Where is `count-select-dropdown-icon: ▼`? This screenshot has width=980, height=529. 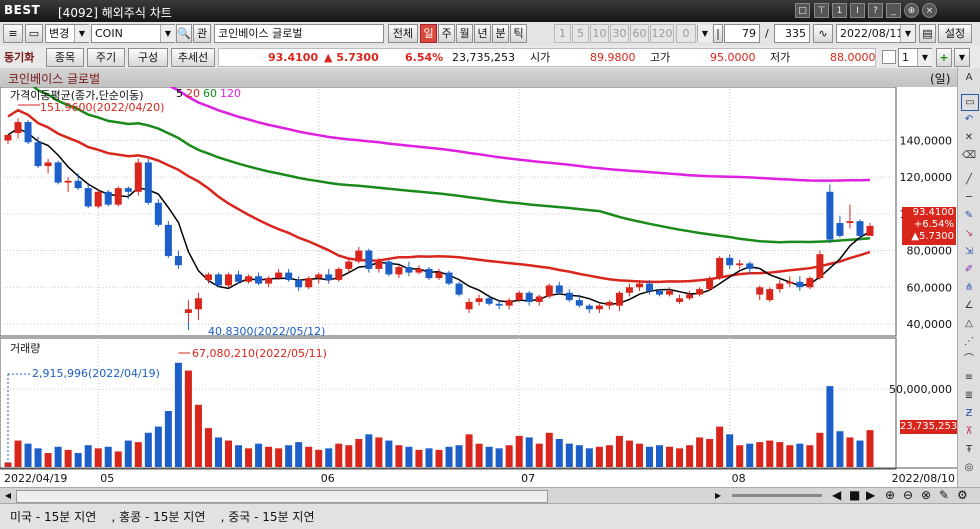
count-select-dropdown-icon: ▼ is located at coordinates (924, 57).